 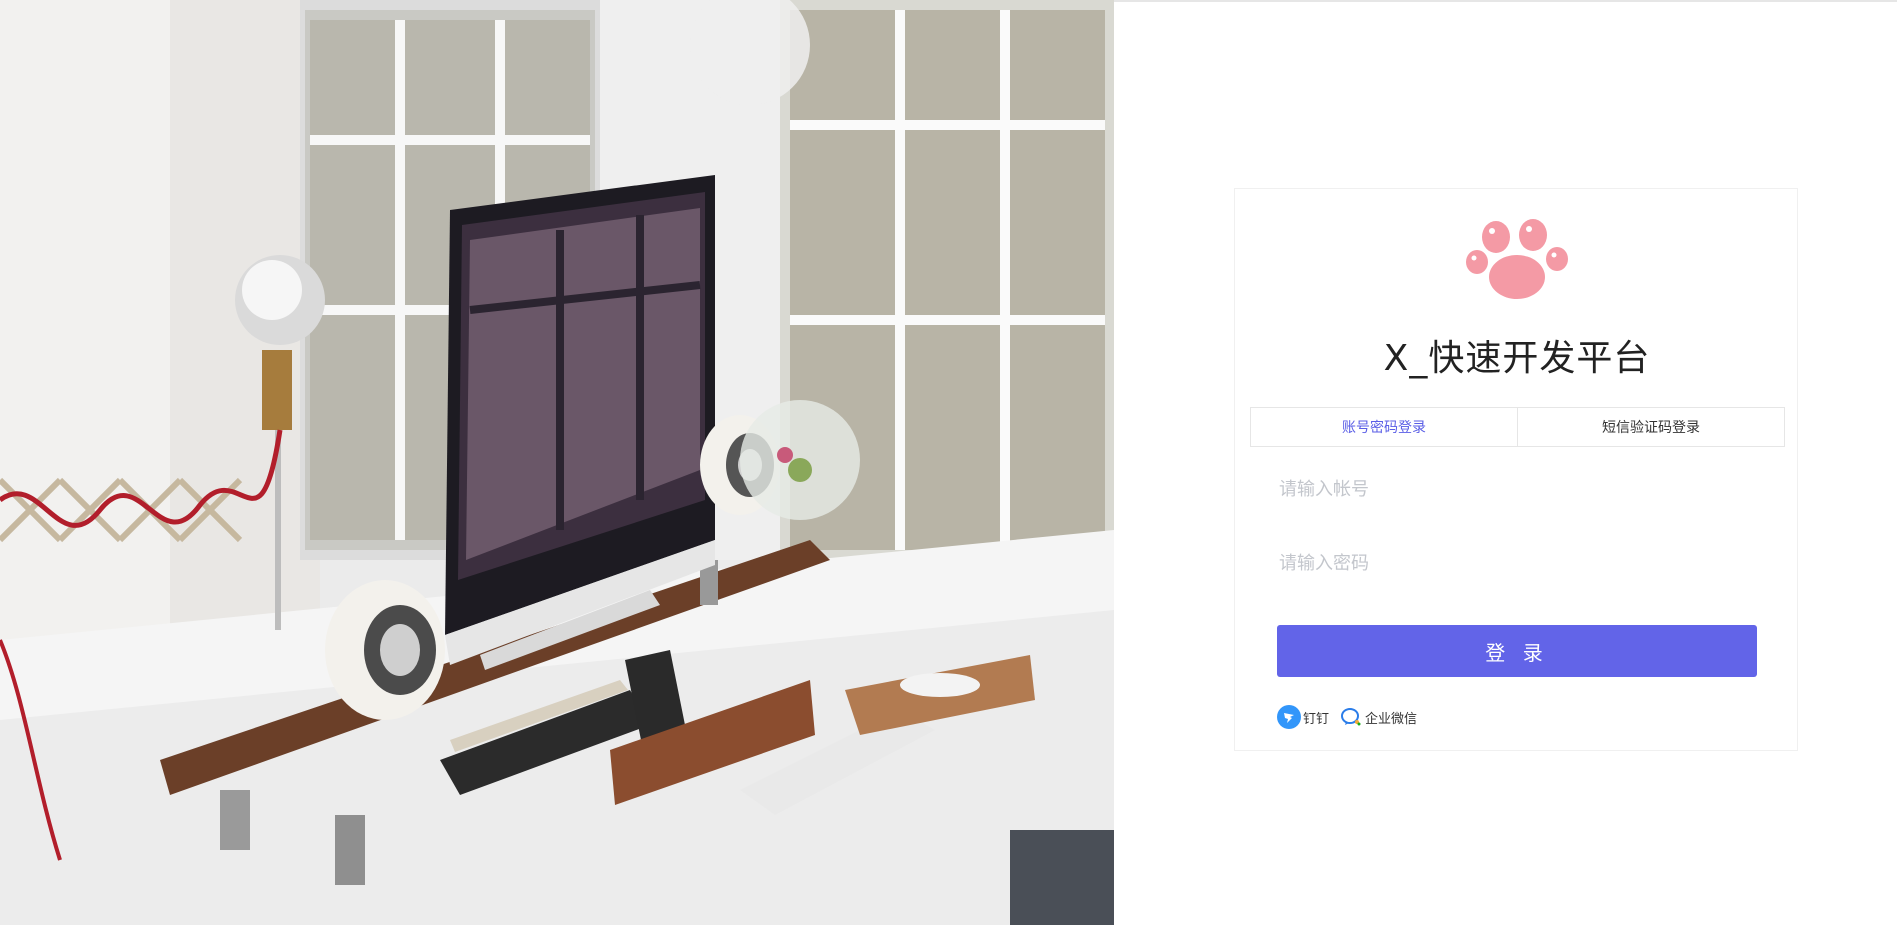 I want to click on wecom-icon, so click(x=1351, y=717).